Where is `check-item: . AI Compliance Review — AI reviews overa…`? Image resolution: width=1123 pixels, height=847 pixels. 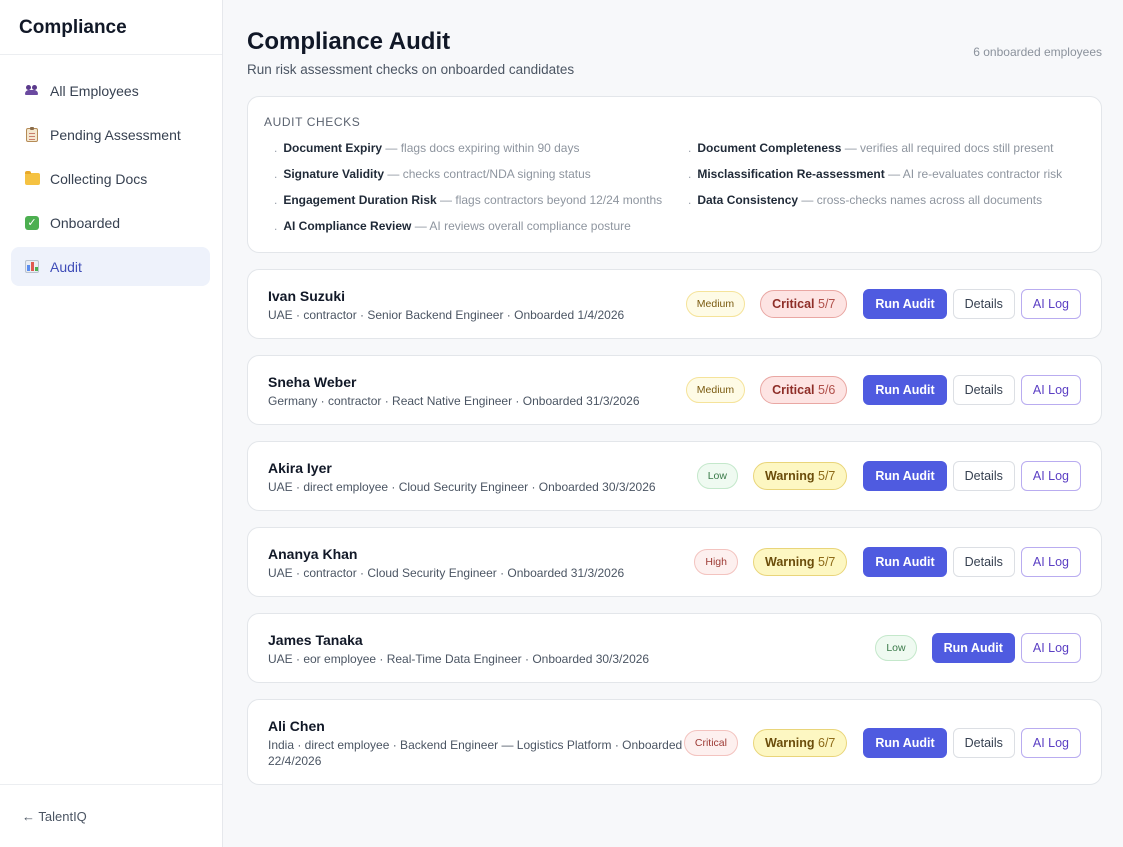
check-item: . AI Compliance Review — AI reviews overa… is located at coordinates (452, 226).